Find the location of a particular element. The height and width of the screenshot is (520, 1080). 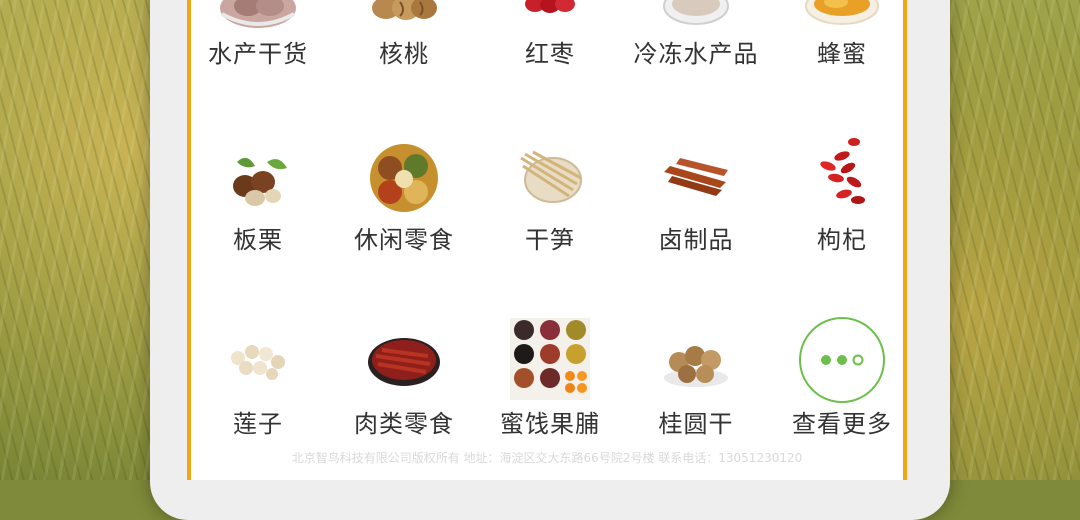

dried-seafood-icon is located at coordinates (258, 14).